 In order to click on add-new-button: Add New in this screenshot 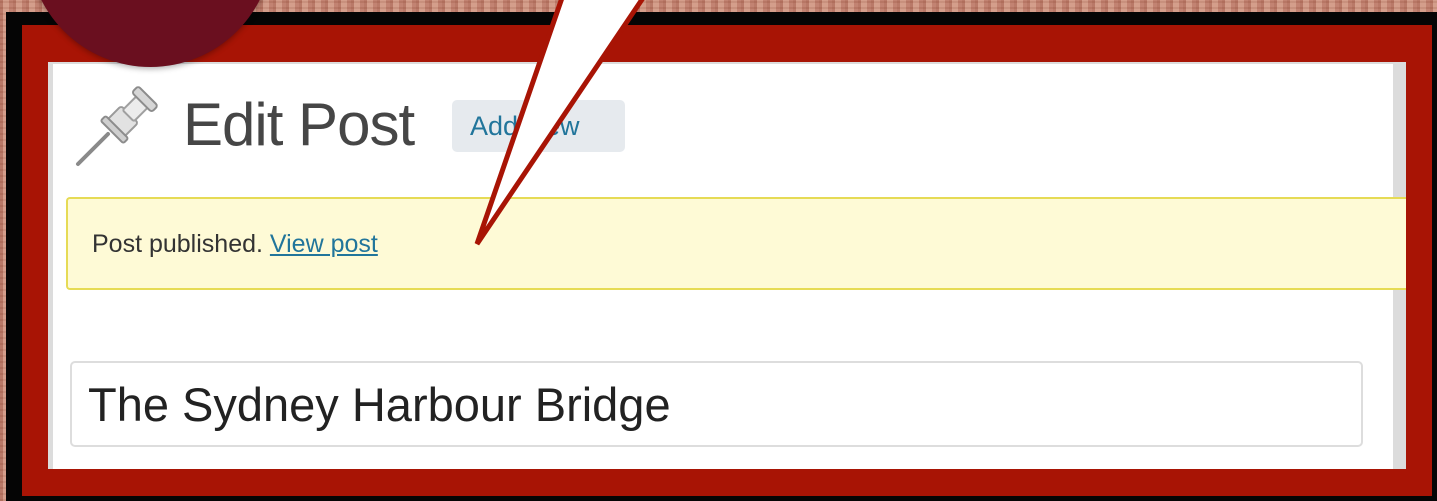, I will do `click(538, 126)`.